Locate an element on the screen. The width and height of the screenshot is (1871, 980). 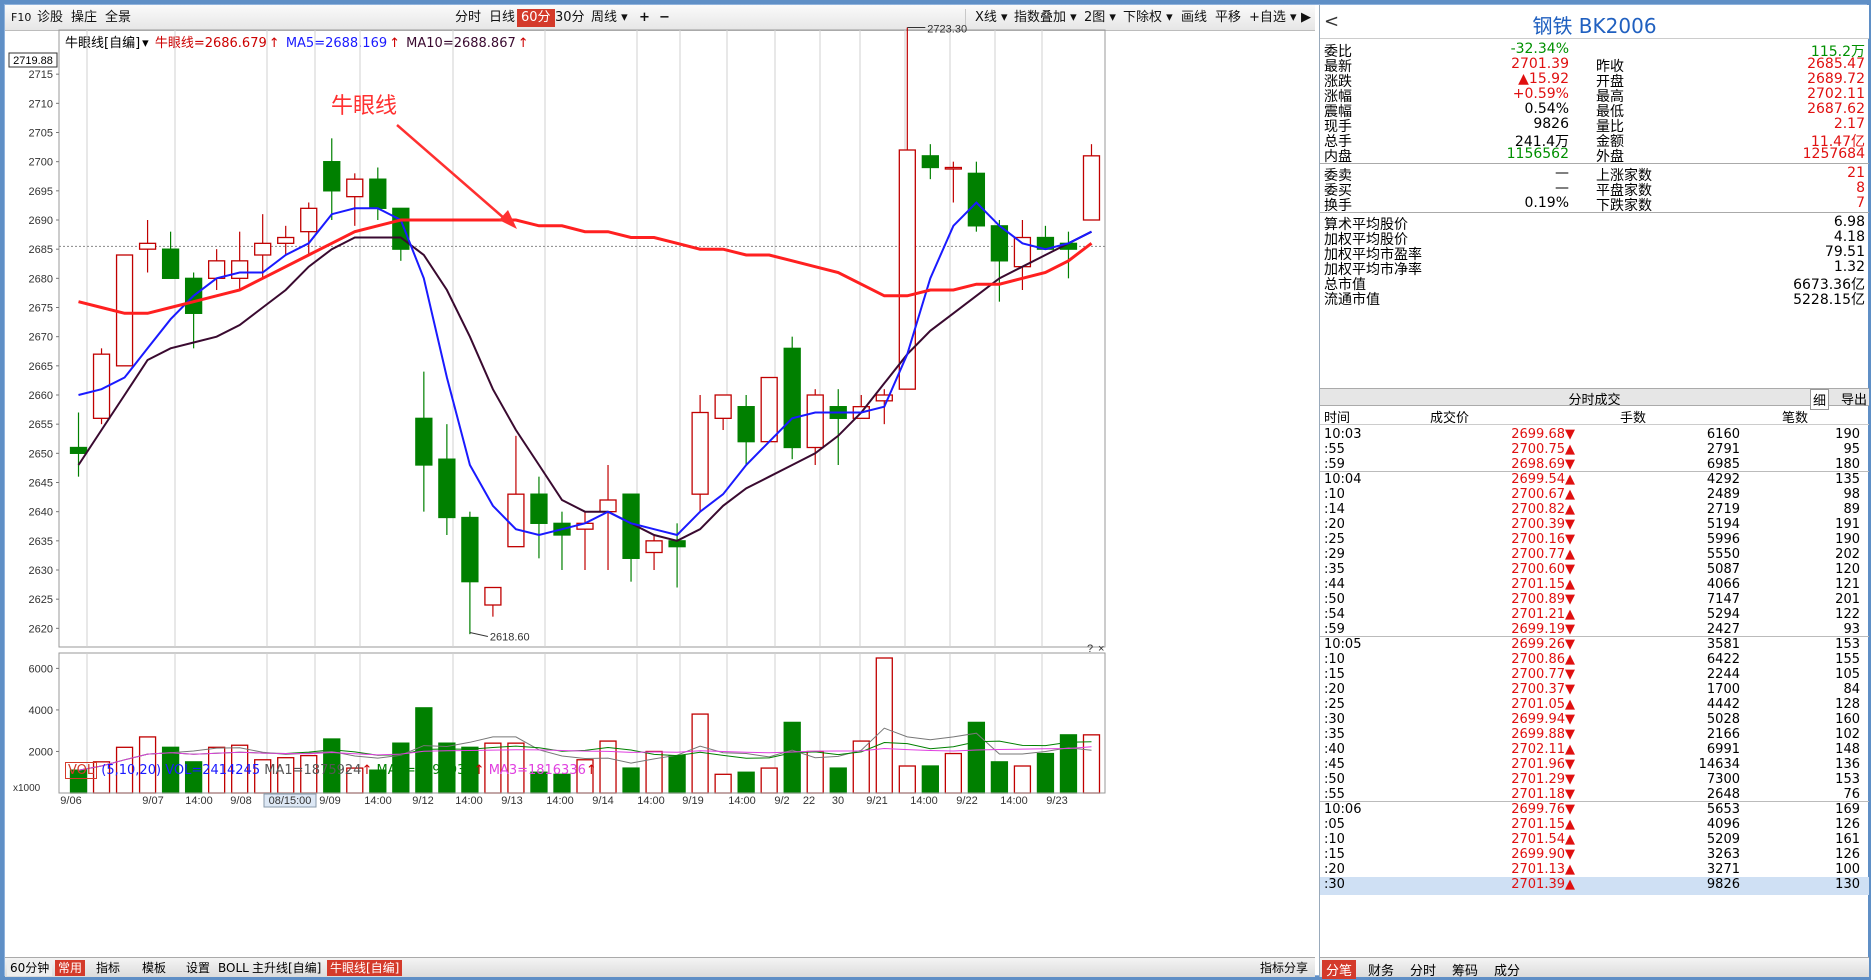
trade-cell: :45 is located at coordinates (1334, 764).